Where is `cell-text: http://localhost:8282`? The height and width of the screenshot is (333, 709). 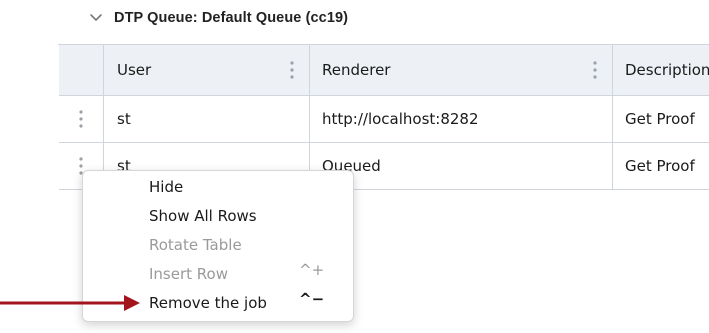
cell-text: http://localhost:8282 is located at coordinates (400, 119).